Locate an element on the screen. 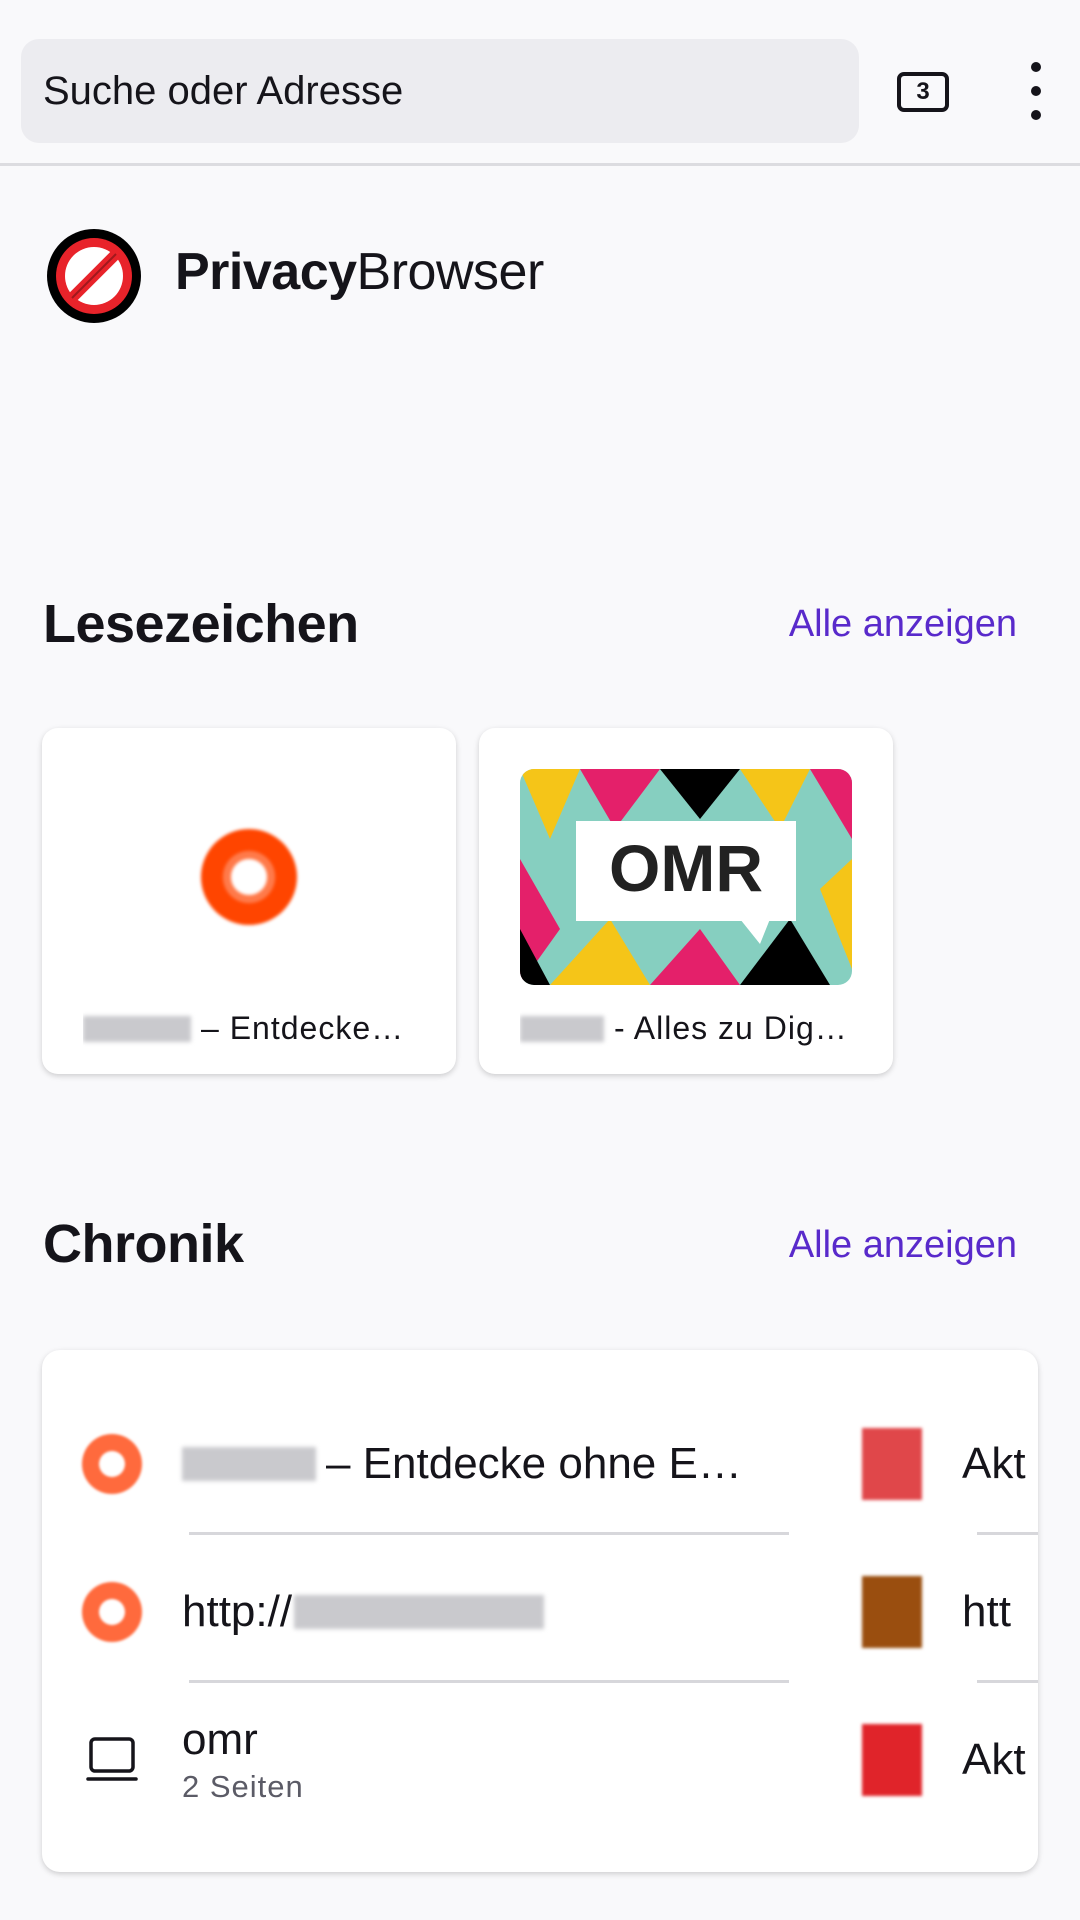 The width and height of the screenshot is (1080, 1920). bookmarks-title: Lesezeichen is located at coordinates (201, 624).